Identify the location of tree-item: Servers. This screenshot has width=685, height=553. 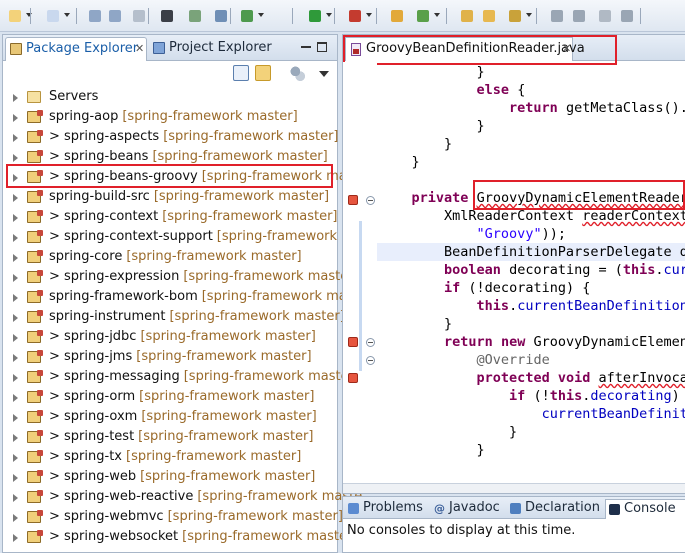
(170, 97).